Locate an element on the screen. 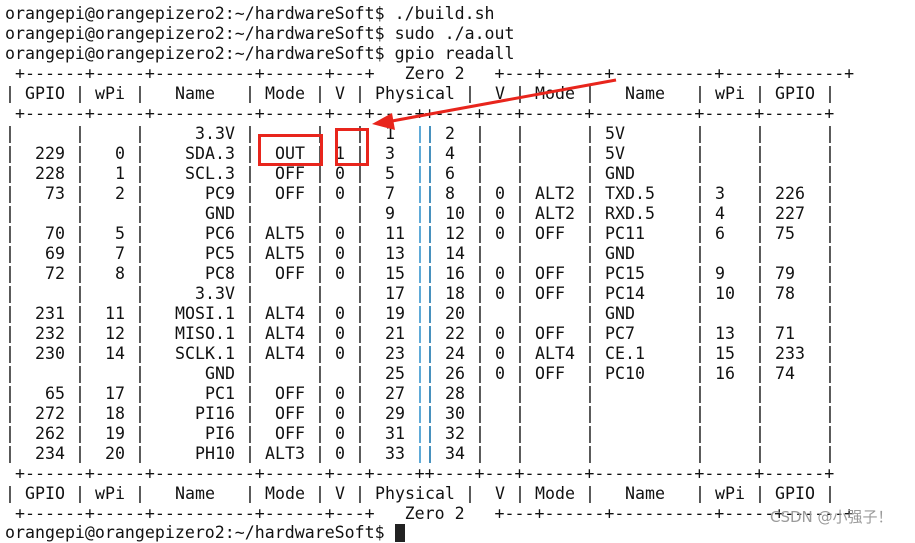 The width and height of the screenshot is (915, 543). physical-right-cell: 26 is located at coordinates (455, 373).